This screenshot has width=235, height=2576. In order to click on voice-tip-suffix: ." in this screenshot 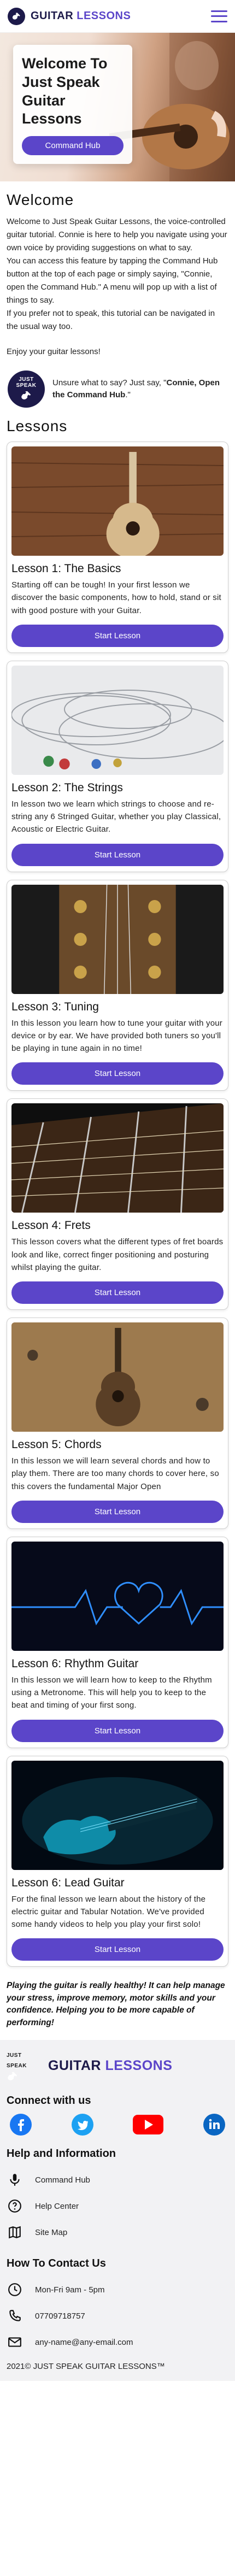, I will do `click(128, 394)`.